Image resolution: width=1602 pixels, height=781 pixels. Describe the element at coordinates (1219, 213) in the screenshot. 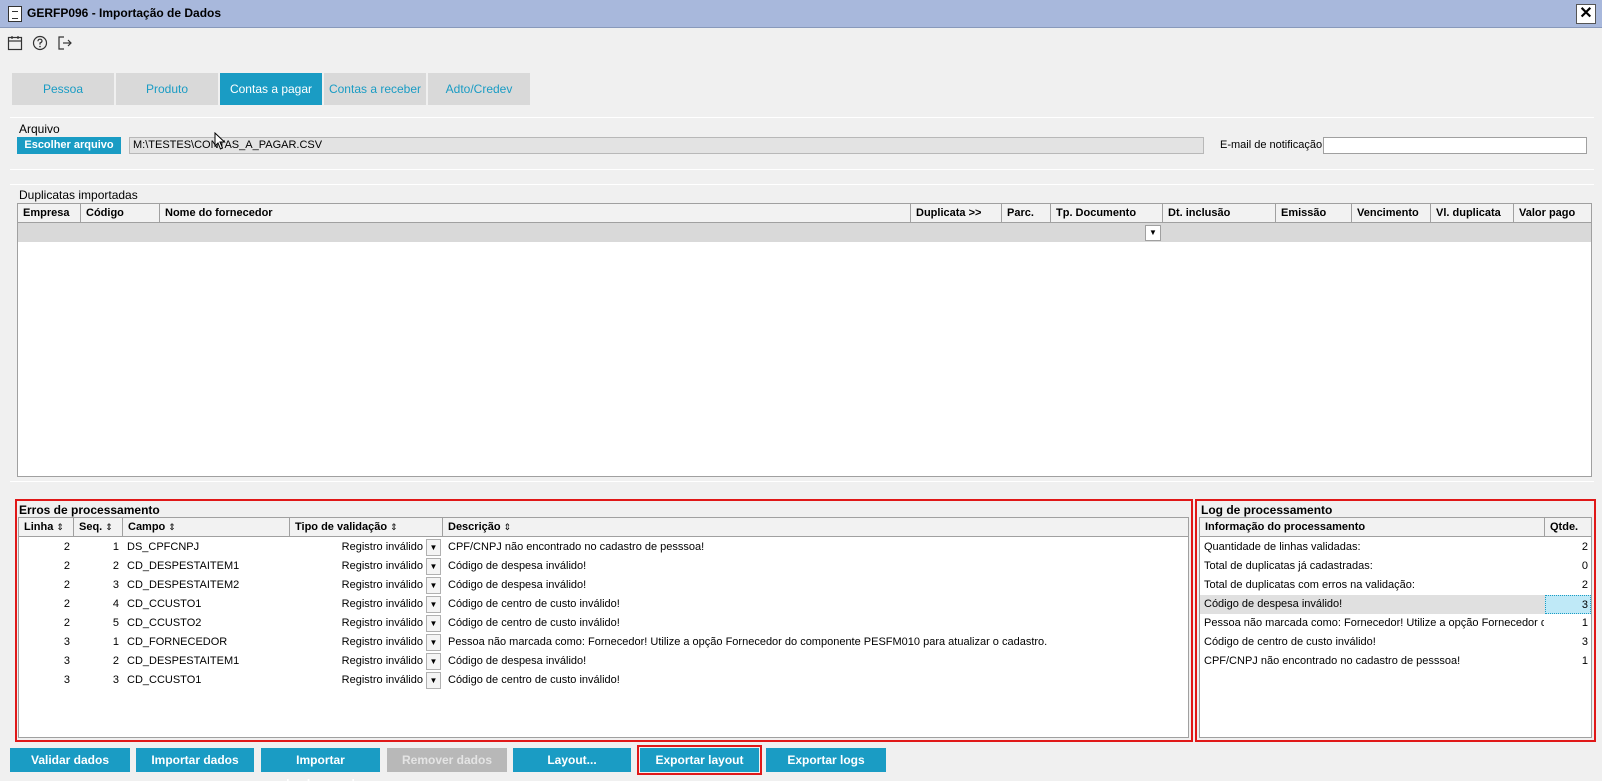

I see `col-dt-inclusao: Dt. inclusão` at that location.